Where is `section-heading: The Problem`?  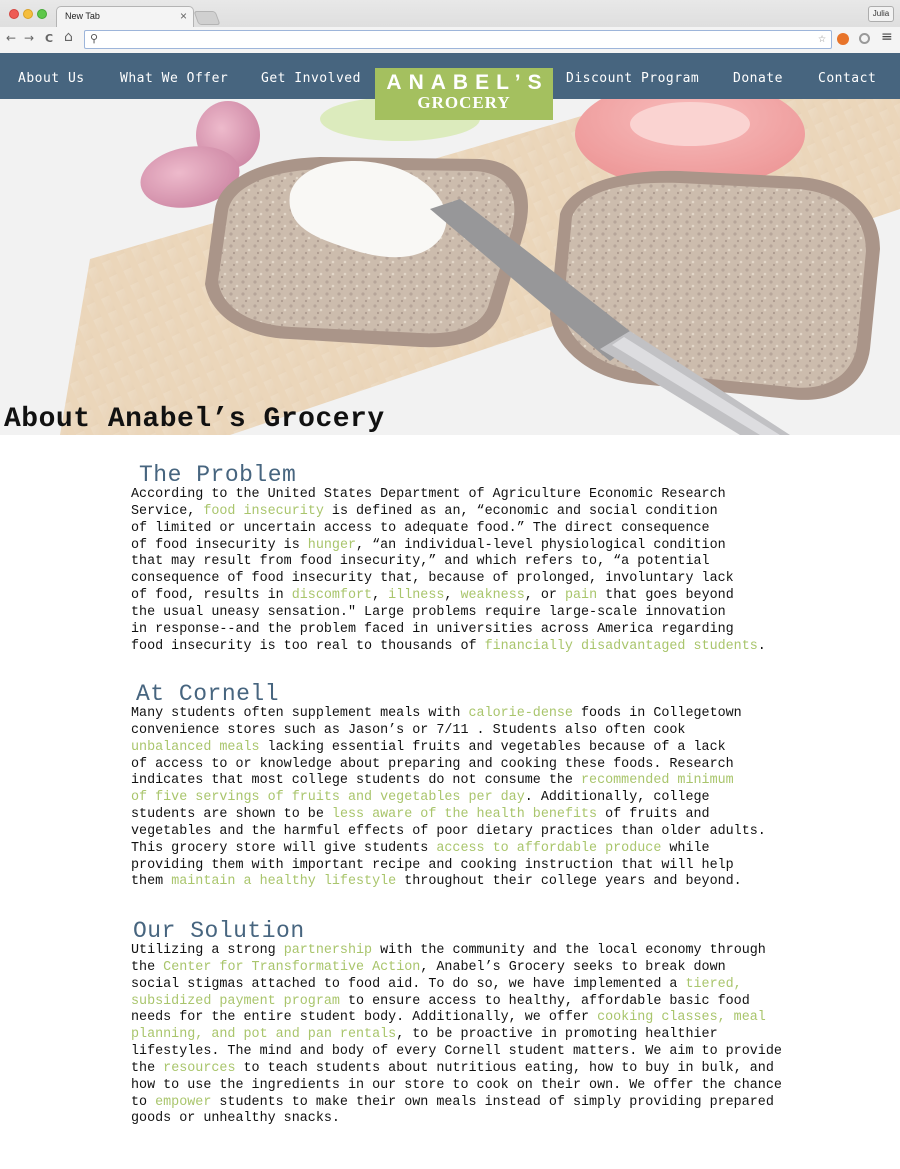
section-heading: The Problem is located at coordinates (218, 475).